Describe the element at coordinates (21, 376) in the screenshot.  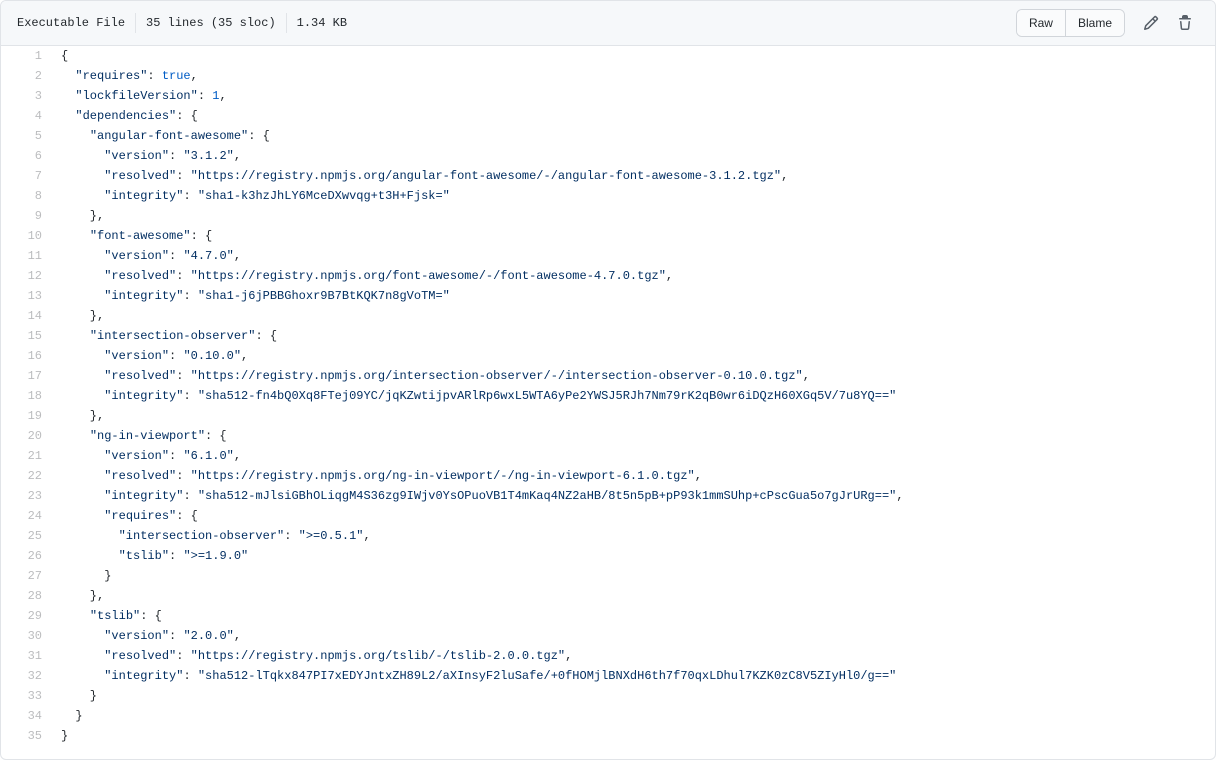
I see `line-number: 17` at that location.